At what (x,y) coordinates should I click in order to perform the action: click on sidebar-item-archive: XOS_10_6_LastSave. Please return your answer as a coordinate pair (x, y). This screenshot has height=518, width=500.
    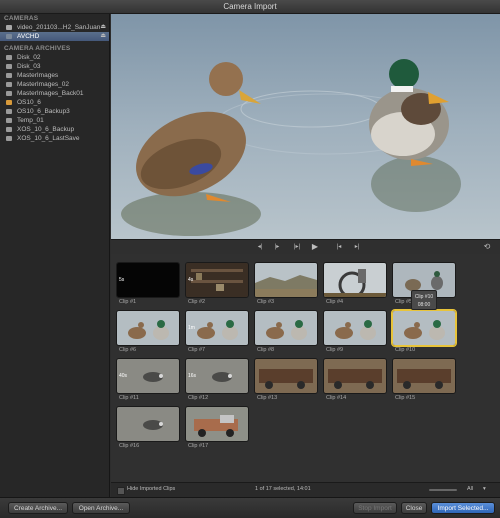
    Looking at the image, I should click on (54, 138).